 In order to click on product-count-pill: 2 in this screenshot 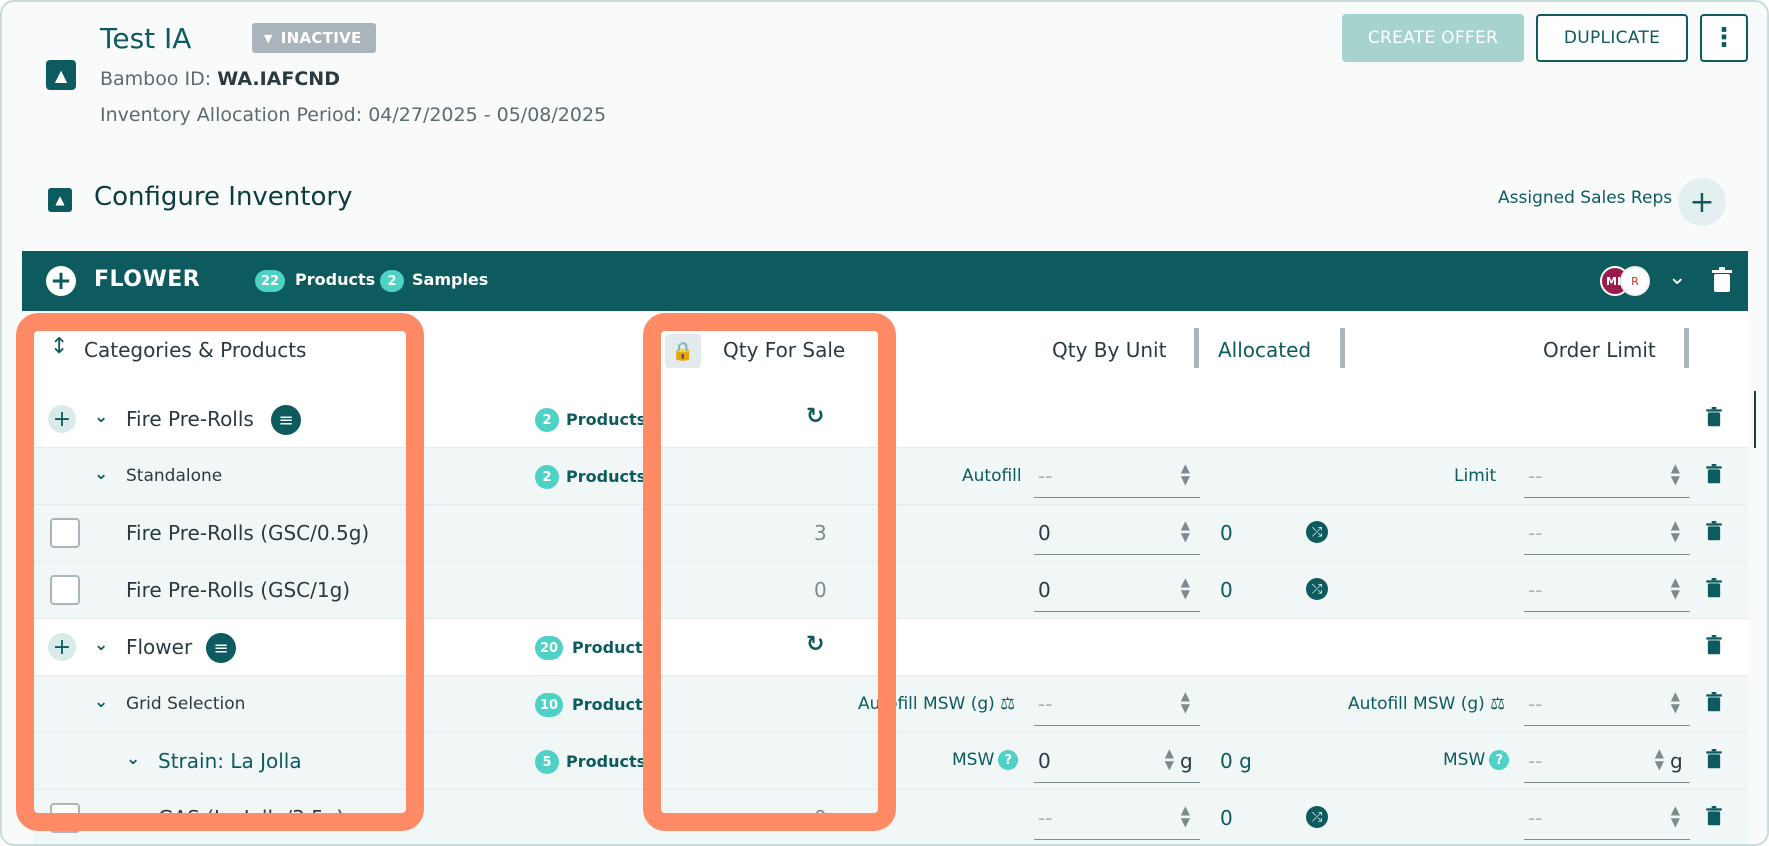, I will do `click(547, 477)`.